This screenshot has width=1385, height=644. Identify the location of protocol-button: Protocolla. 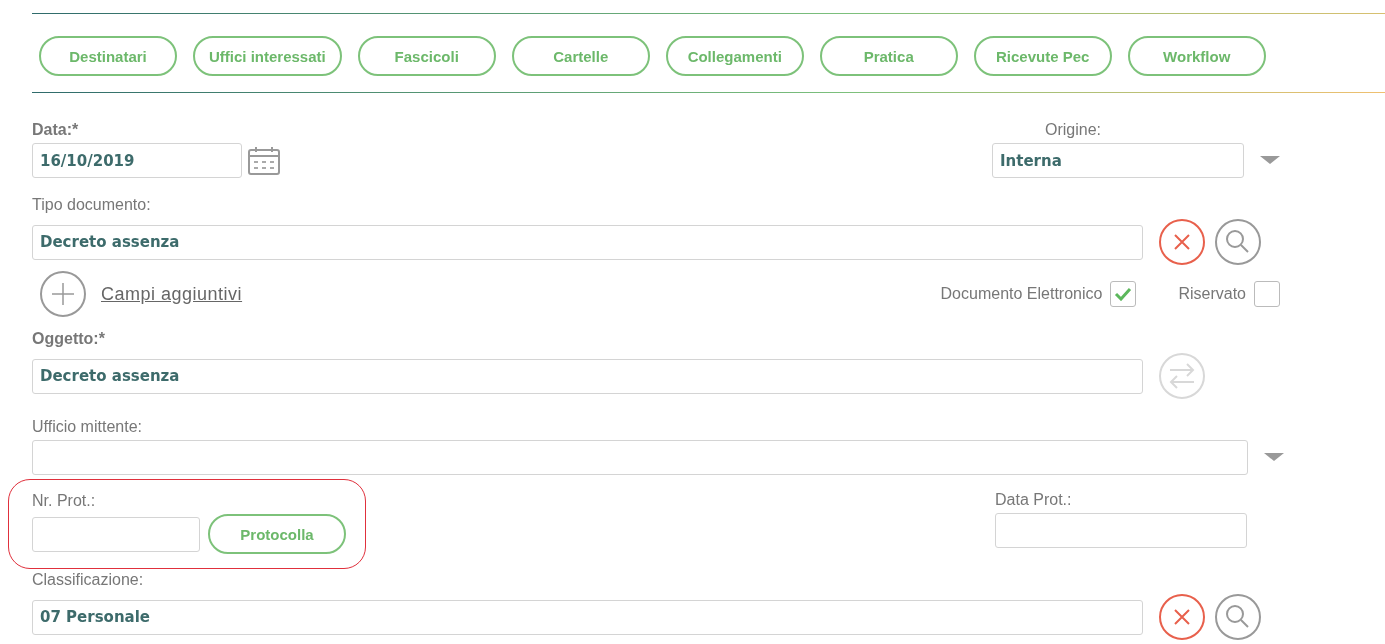
(277, 534).